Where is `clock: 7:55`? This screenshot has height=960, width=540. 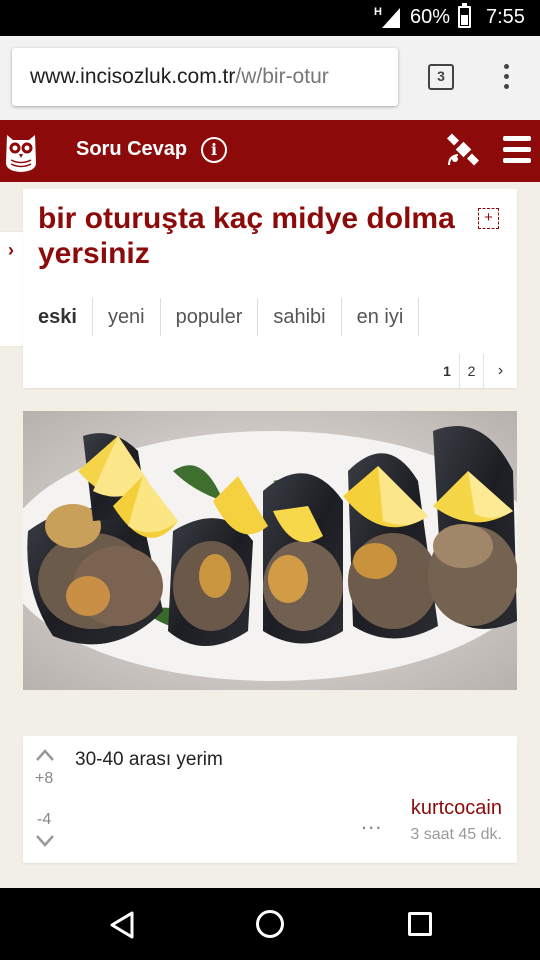 clock: 7:55 is located at coordinates (505, 17).